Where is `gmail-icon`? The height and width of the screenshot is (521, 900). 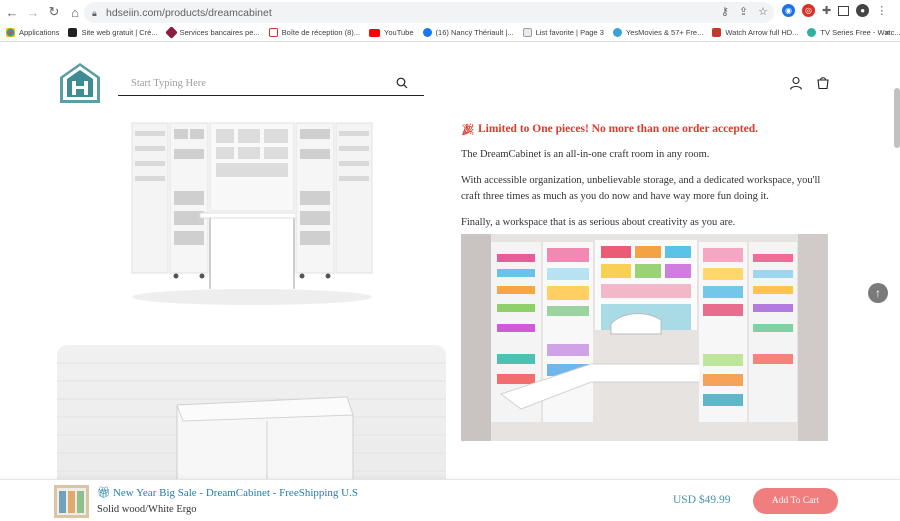 gmail-icon is located at coordinates (273, 32).